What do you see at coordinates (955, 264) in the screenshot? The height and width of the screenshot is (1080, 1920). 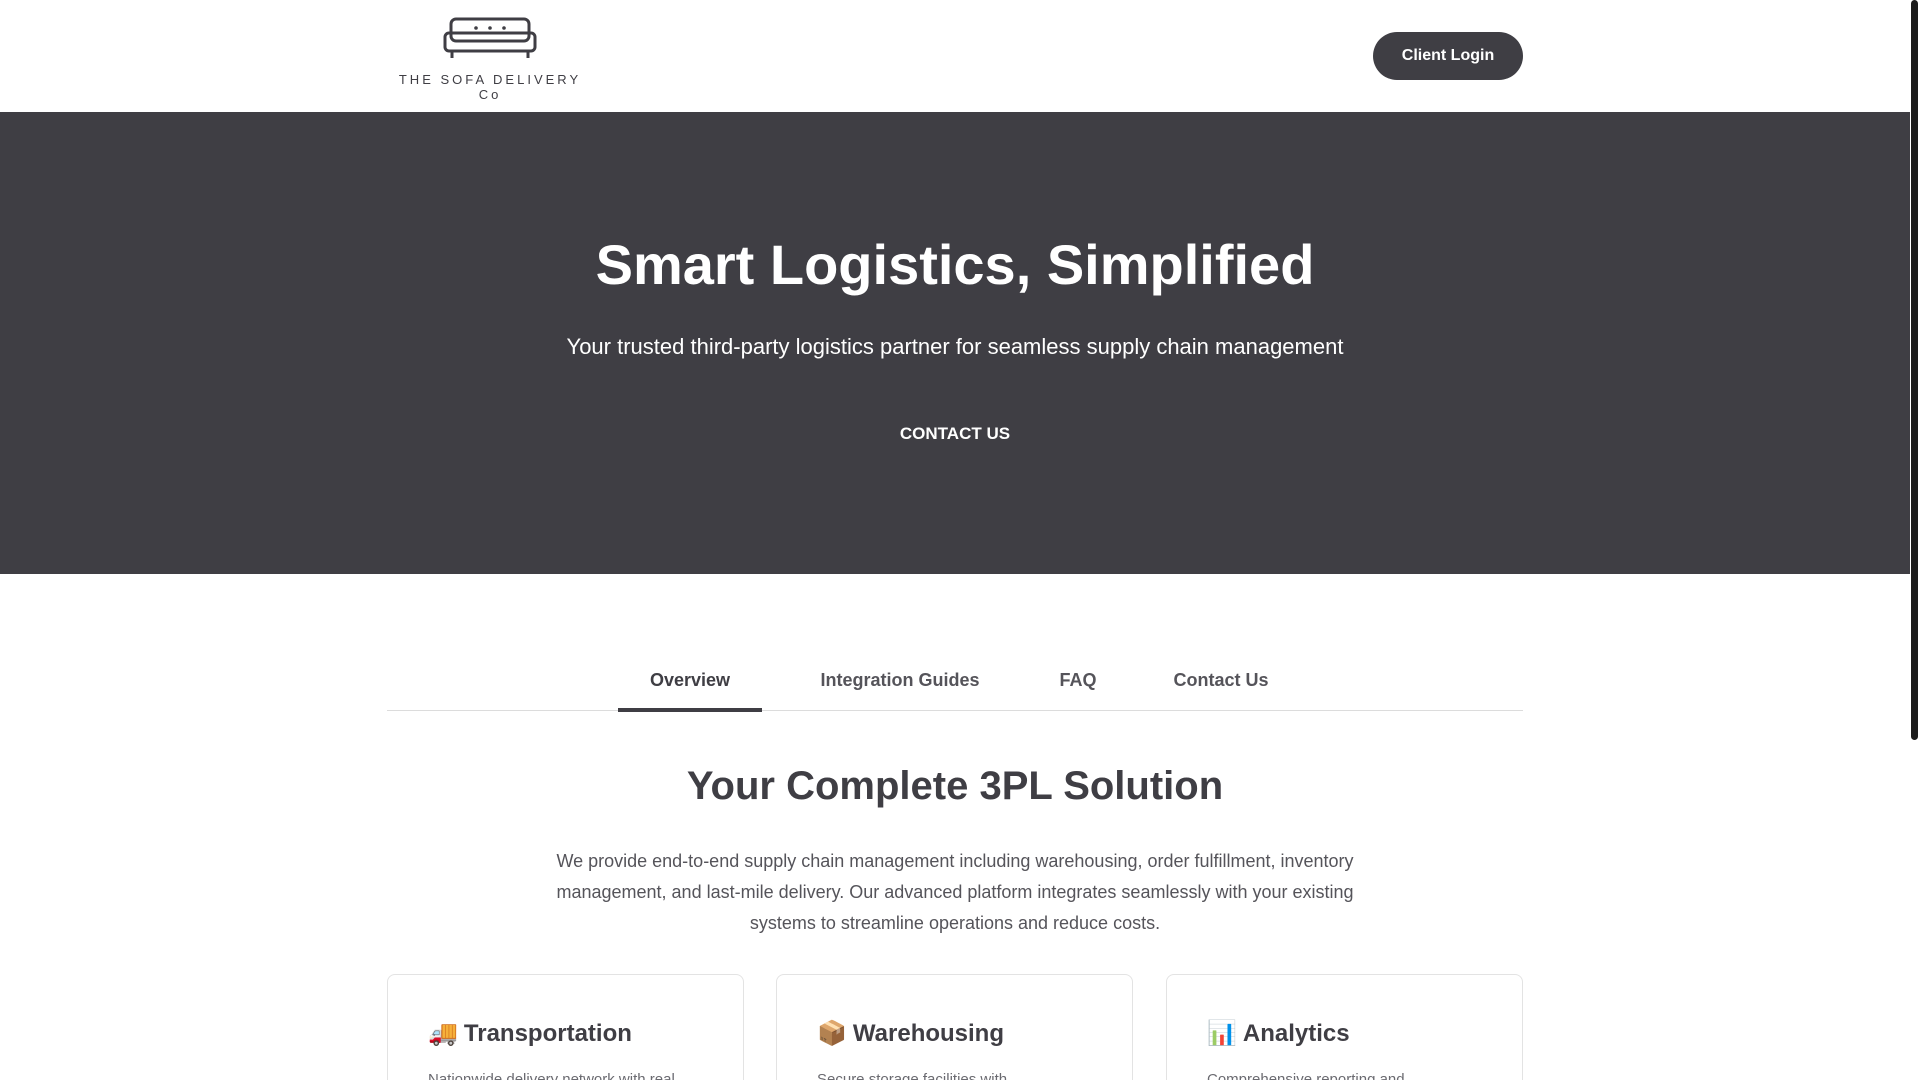 I see `hero-title: Smart Logistics, Simplified` at bounding box center [955, 264].